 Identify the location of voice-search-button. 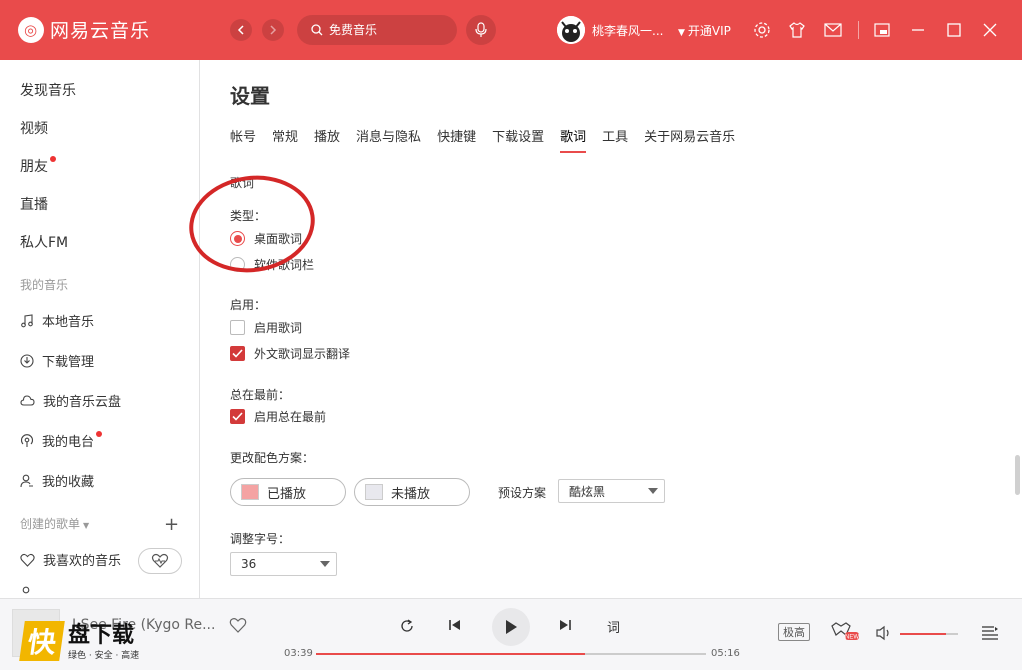
(481, 30).